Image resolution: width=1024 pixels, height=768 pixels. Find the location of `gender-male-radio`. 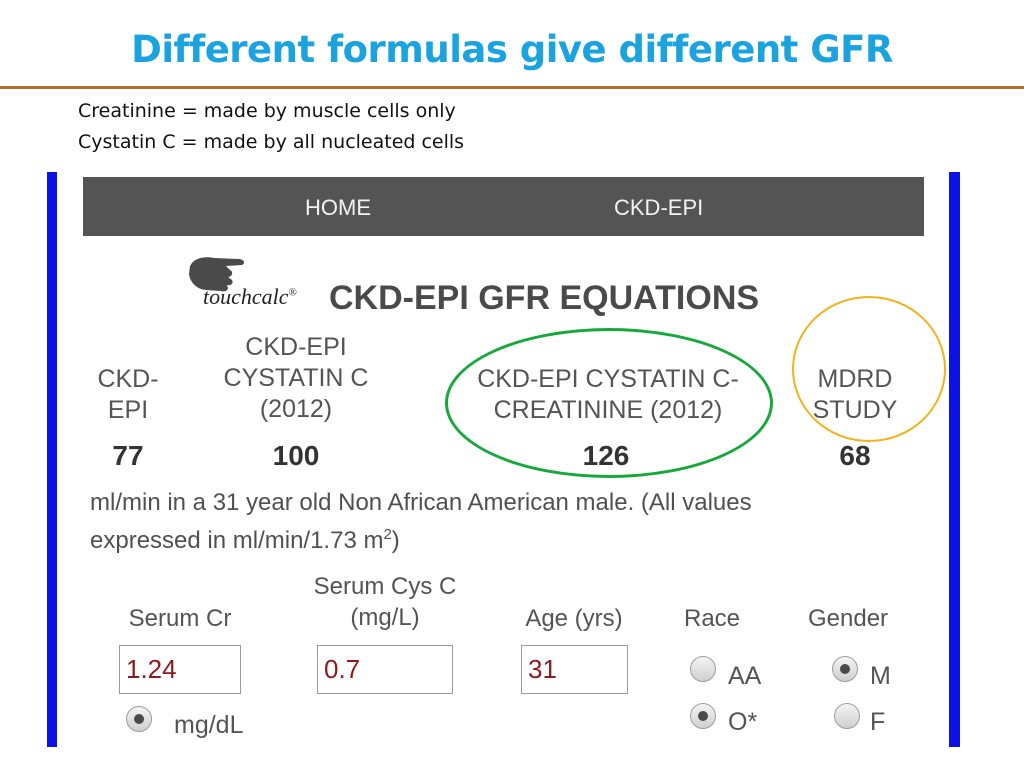

gender-male-radio is located at coordinates (845, 669).